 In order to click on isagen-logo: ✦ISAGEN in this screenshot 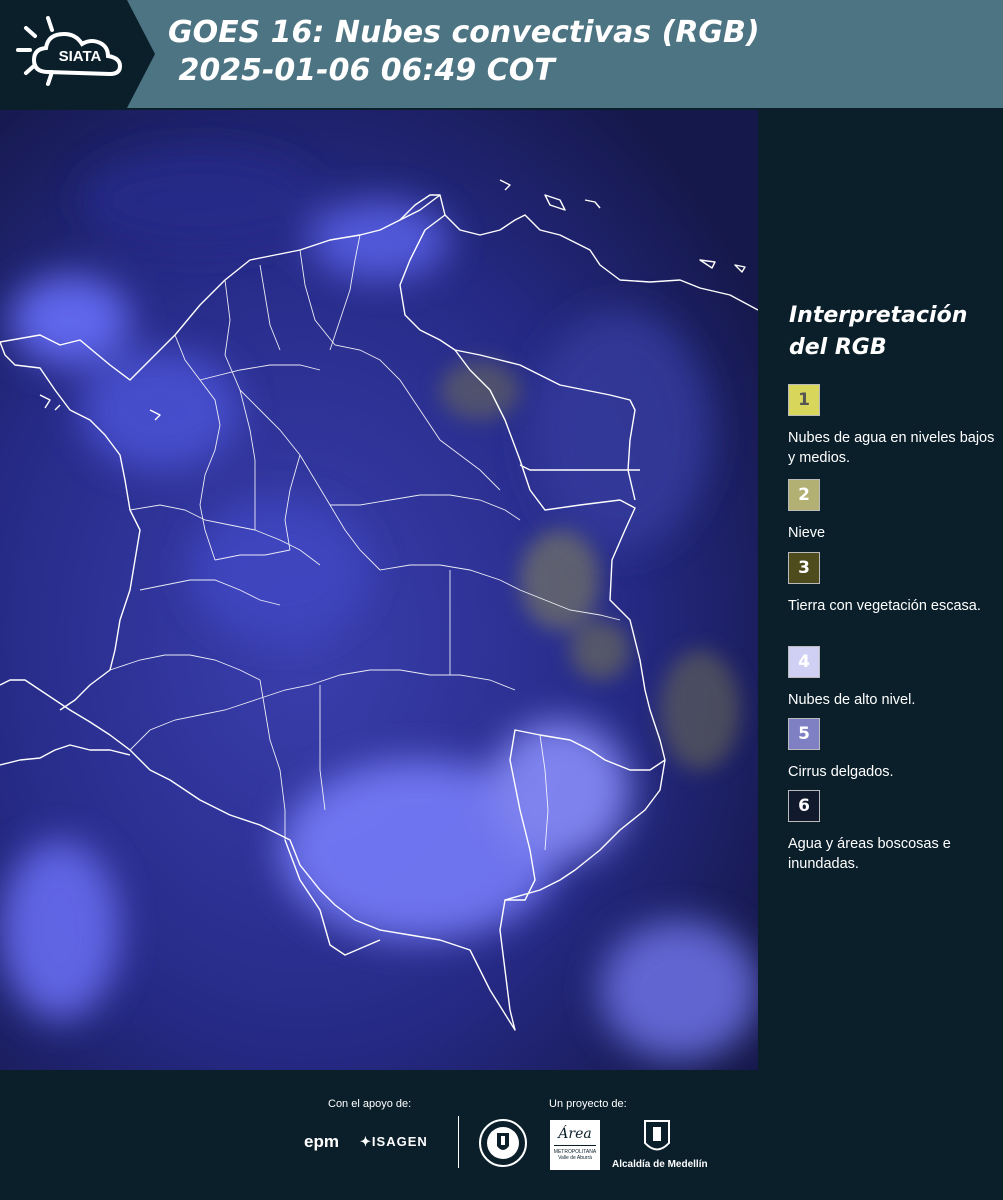, I will do `click(394, 1142)`.